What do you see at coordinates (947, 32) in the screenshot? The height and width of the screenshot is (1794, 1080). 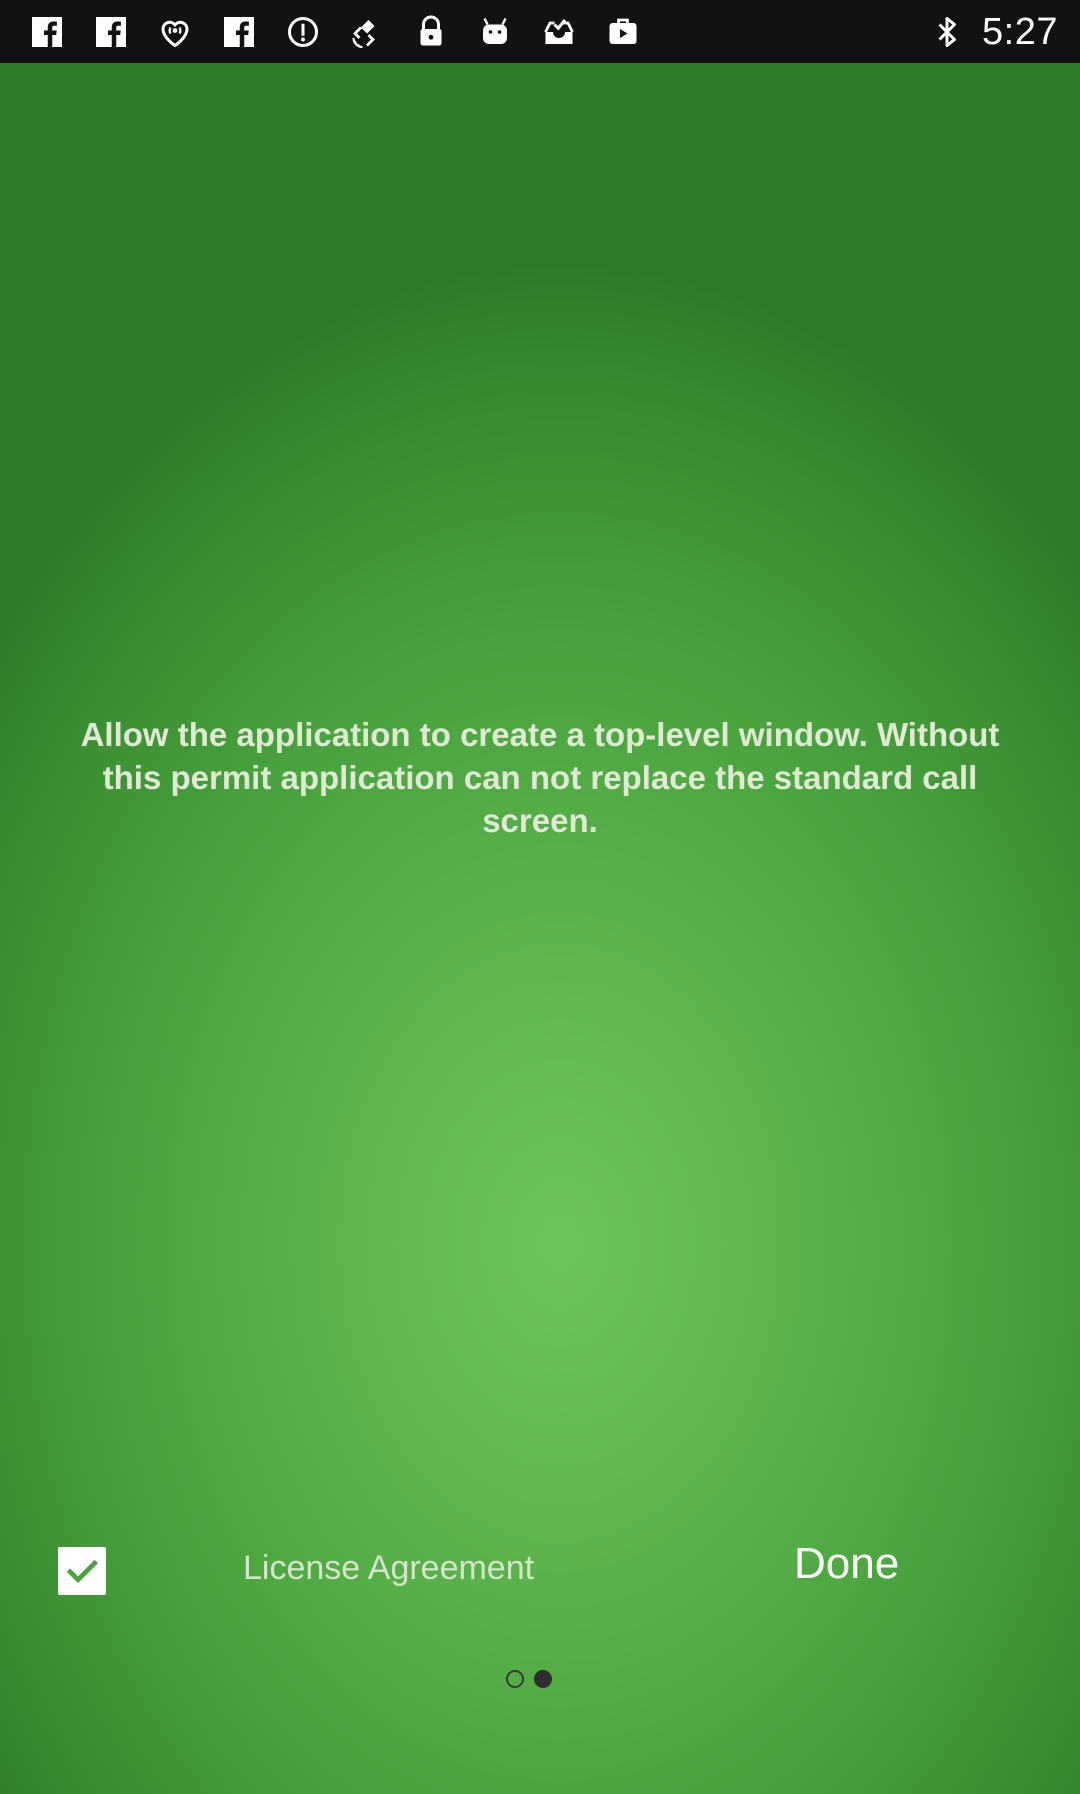 I see `bluetooth-icon` at bounding box center [947, 32].